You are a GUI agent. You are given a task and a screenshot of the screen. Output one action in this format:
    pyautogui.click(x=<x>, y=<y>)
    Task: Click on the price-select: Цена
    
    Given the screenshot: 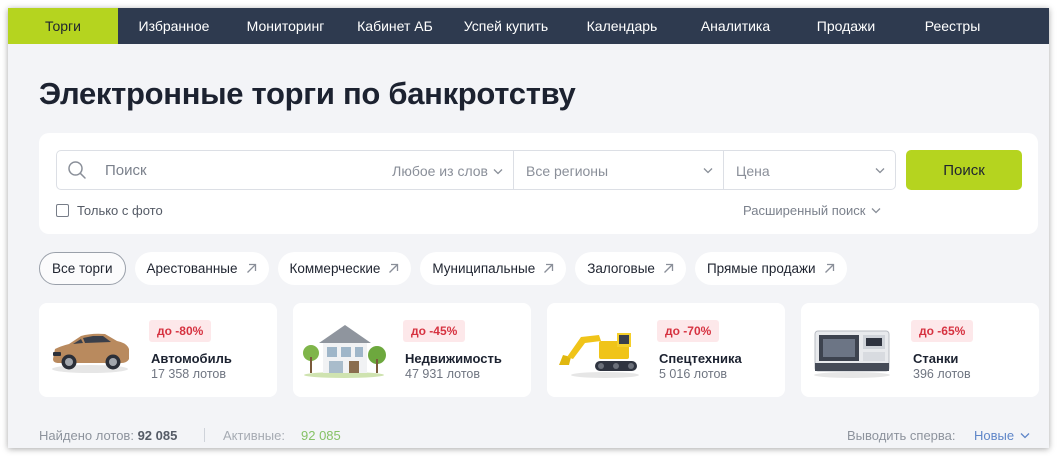 What is the action you would take?
    pyautogui.click(x=809, y=170)
    